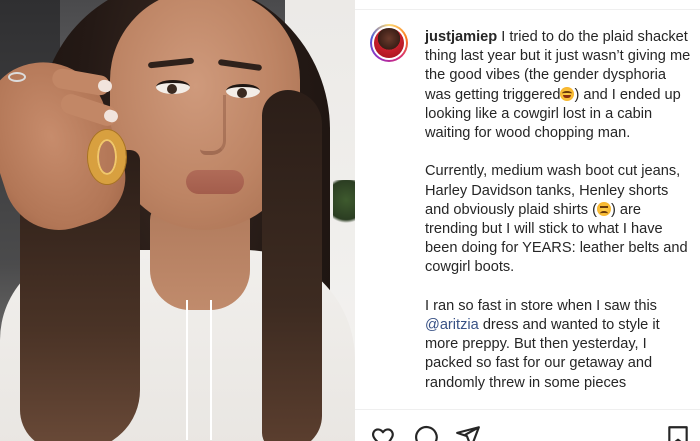 Image resolution: width=700 pixels, height=441 pixels. I want to click on background-plant, so click(344, 205).